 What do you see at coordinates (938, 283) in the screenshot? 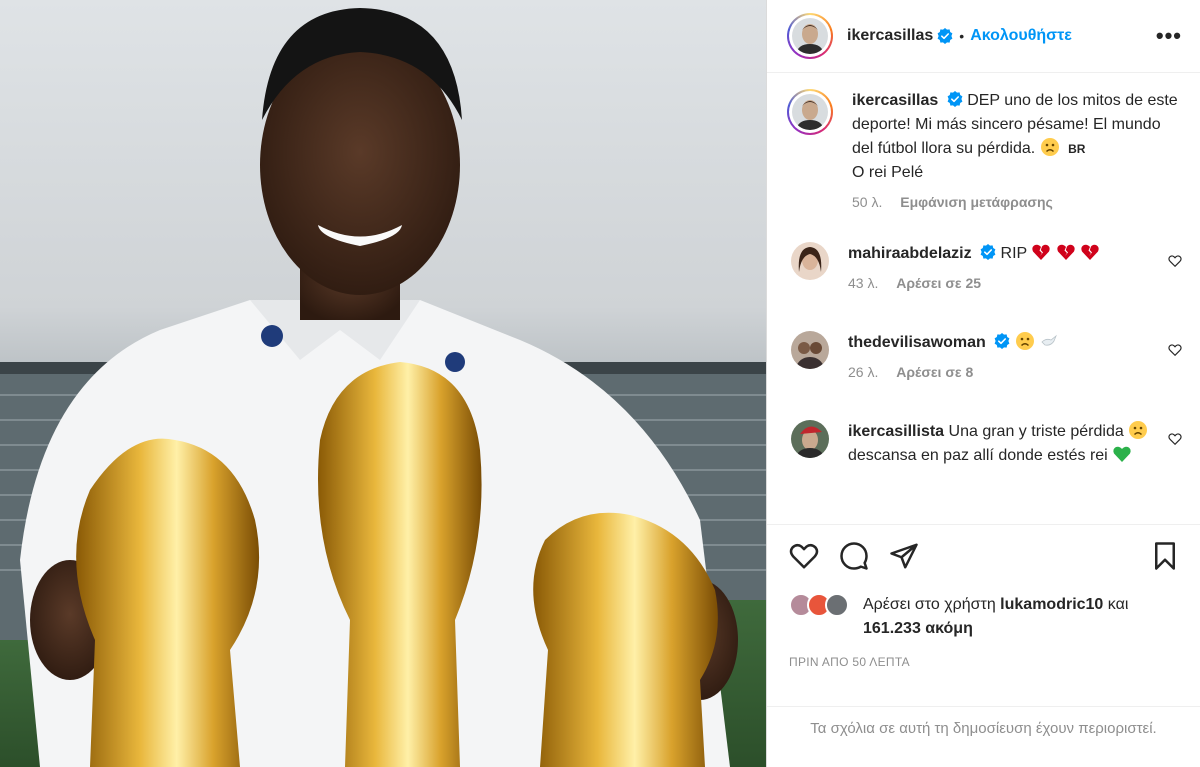
I see `comment-likes: Αρέσει σε 25` at bounding box center [938, 283].